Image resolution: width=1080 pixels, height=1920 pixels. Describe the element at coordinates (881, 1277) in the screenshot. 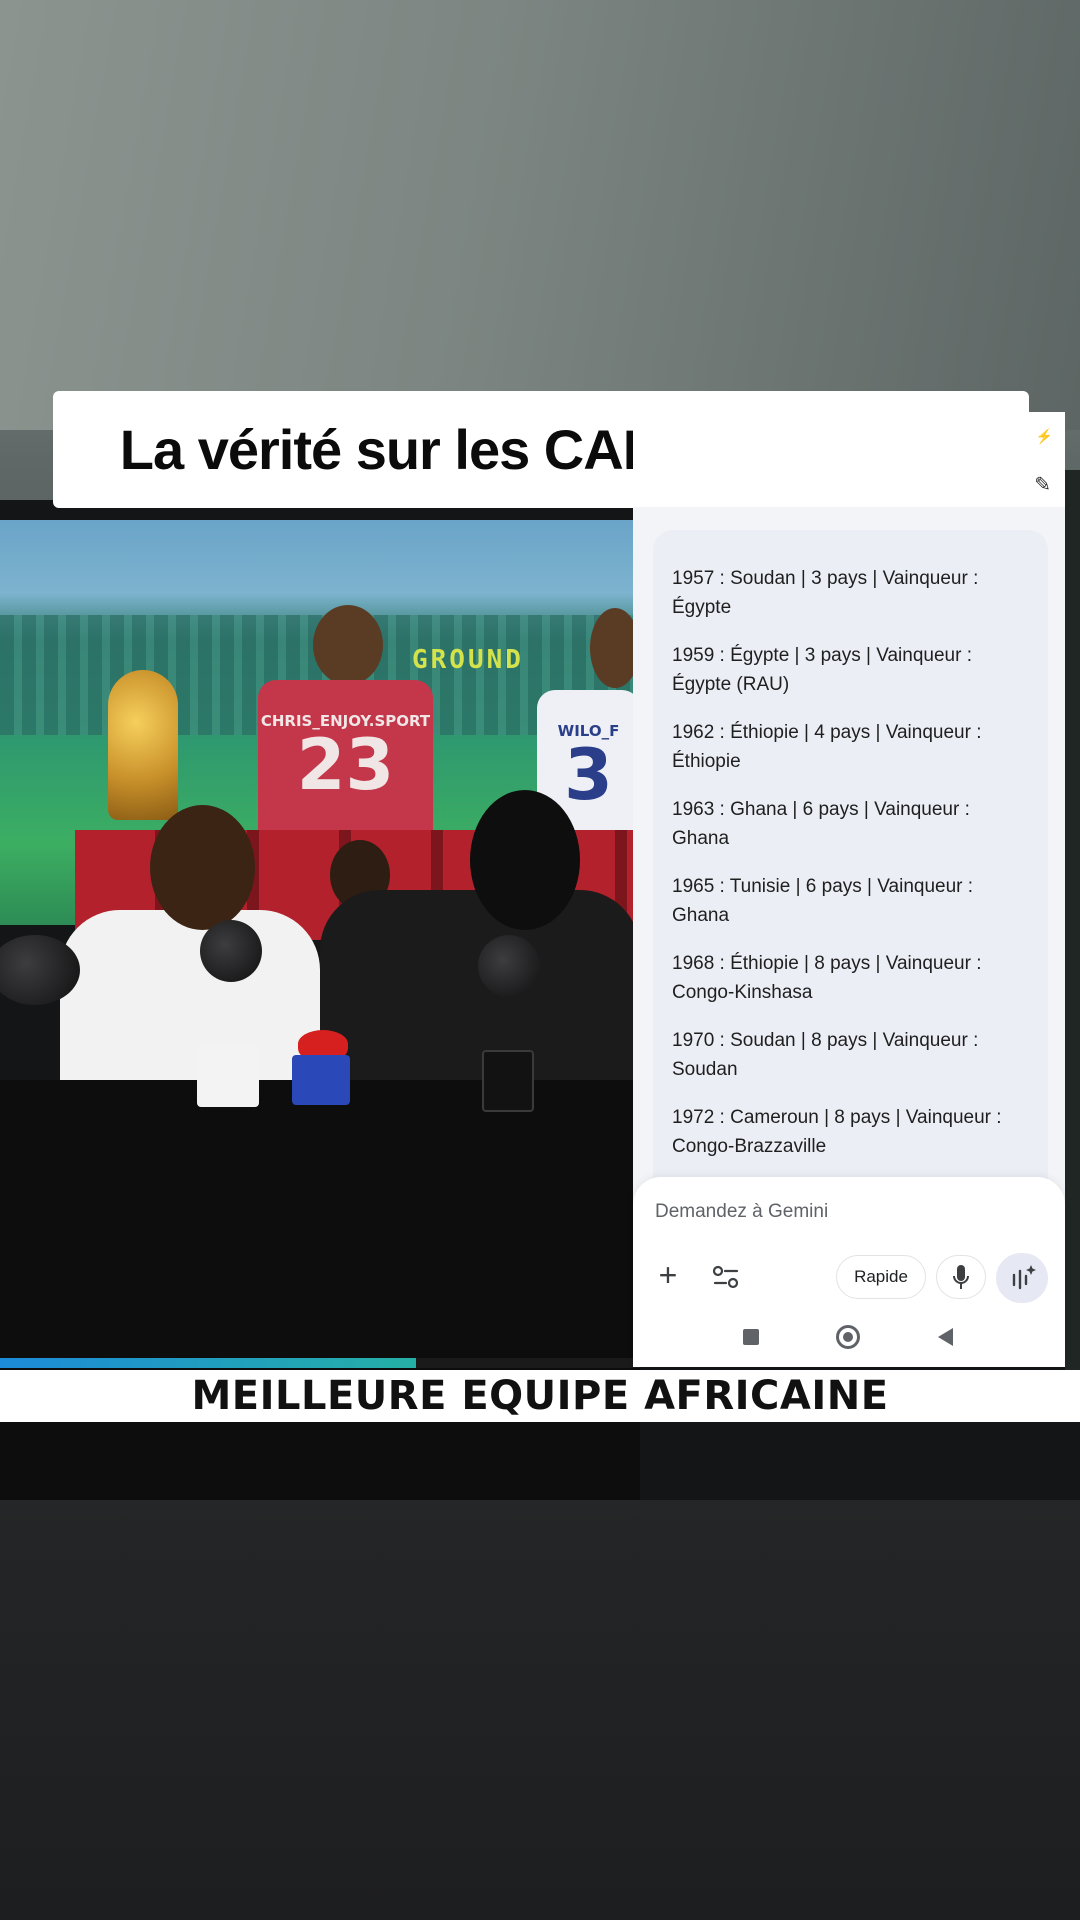

I see `model-mode-button: Rapide` at that location.